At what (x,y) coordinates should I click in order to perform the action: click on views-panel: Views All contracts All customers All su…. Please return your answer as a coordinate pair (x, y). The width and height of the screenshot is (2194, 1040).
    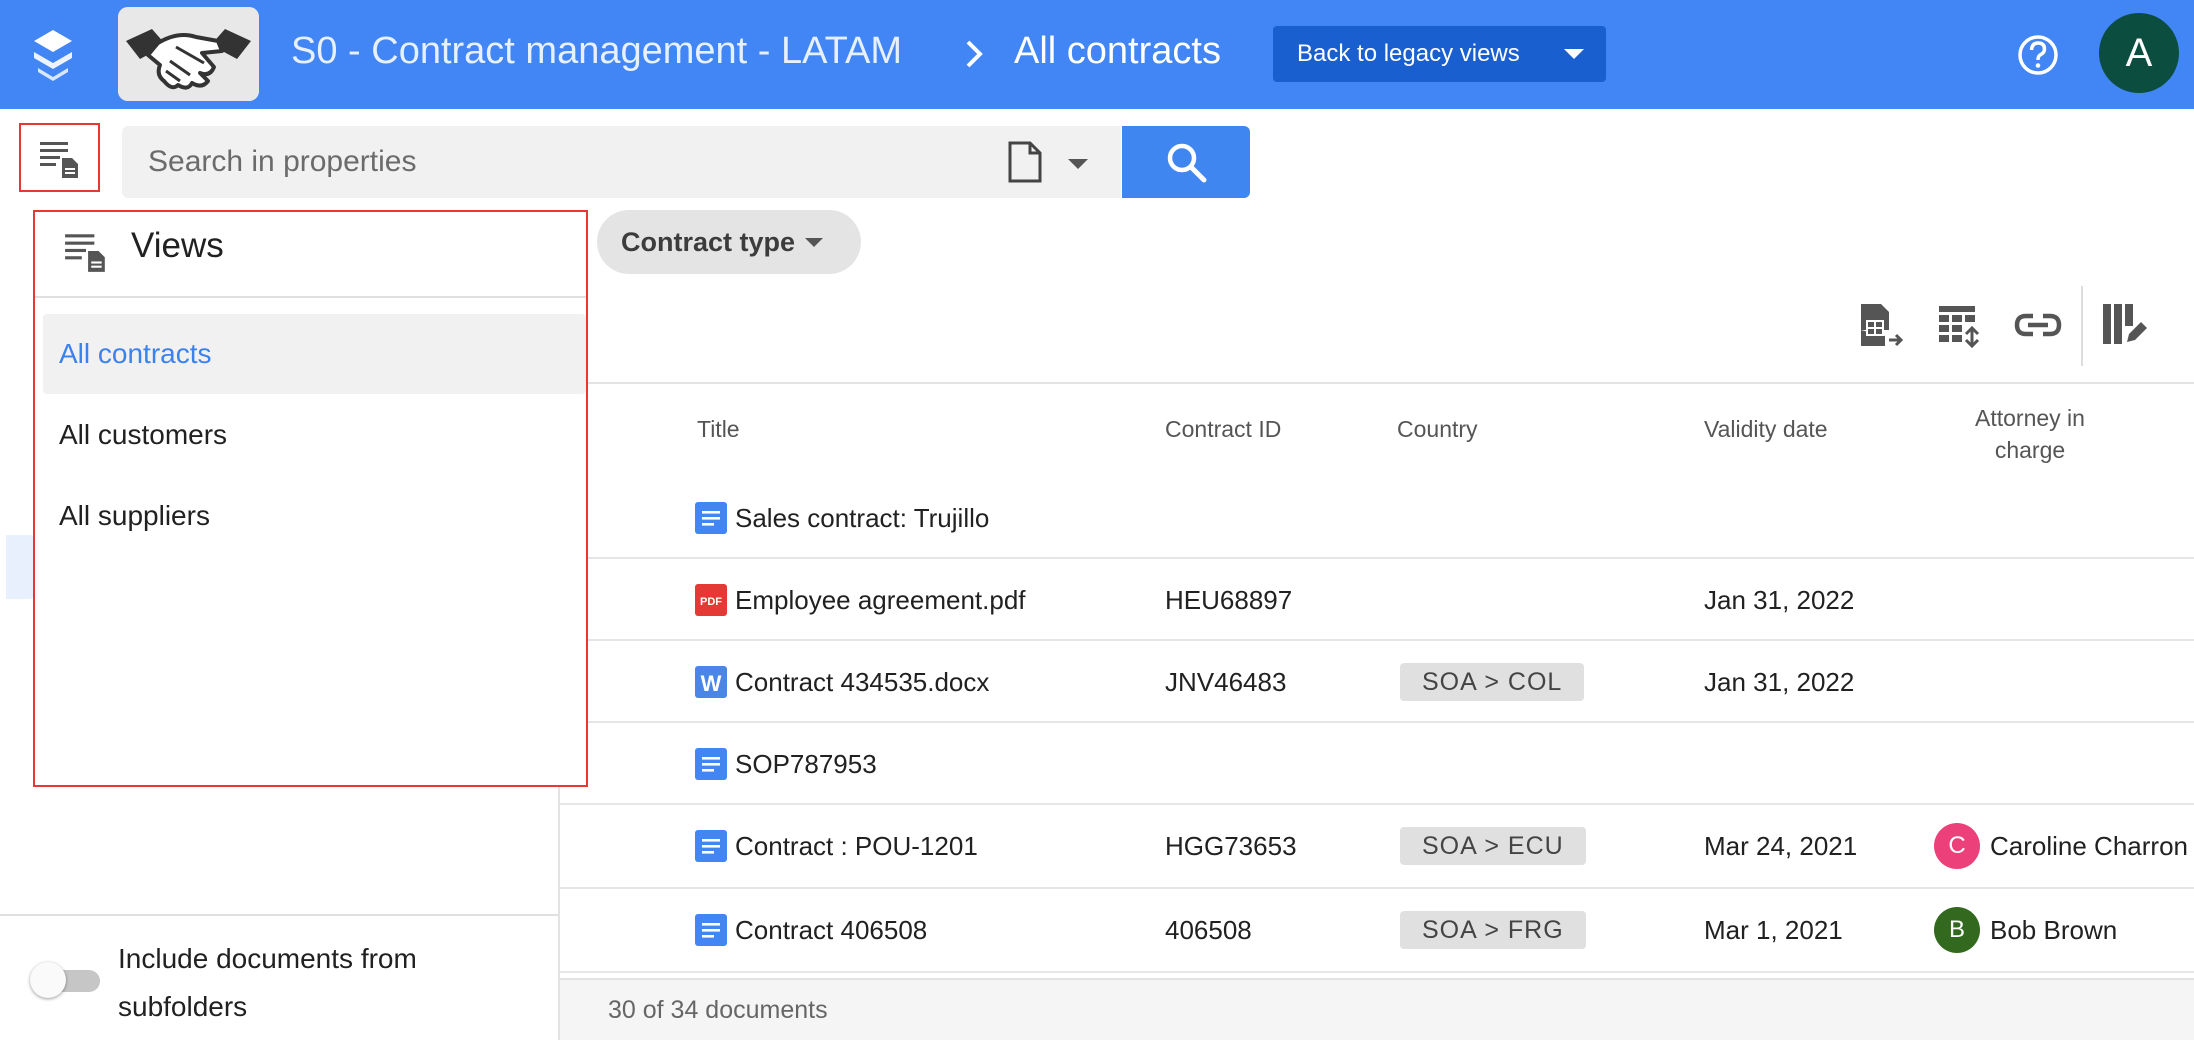
    Looking at the image, I should click on (310, 498).